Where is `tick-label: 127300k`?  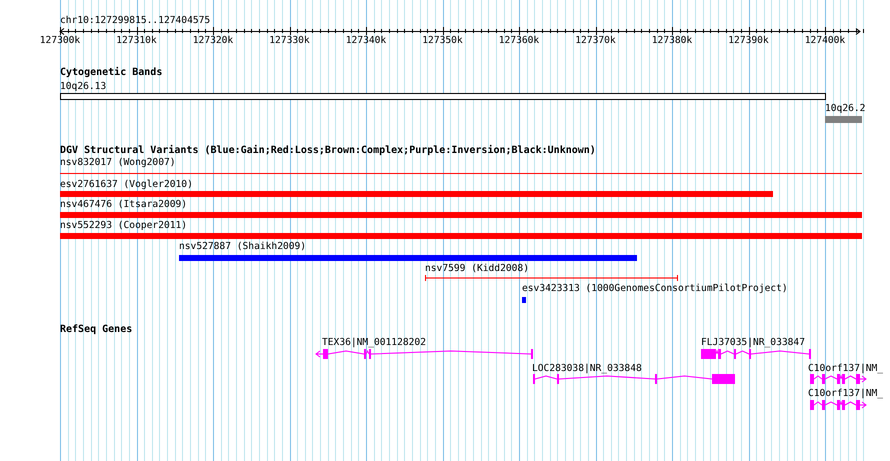 tick-label: 127300k is located at coordinates (60, 41).